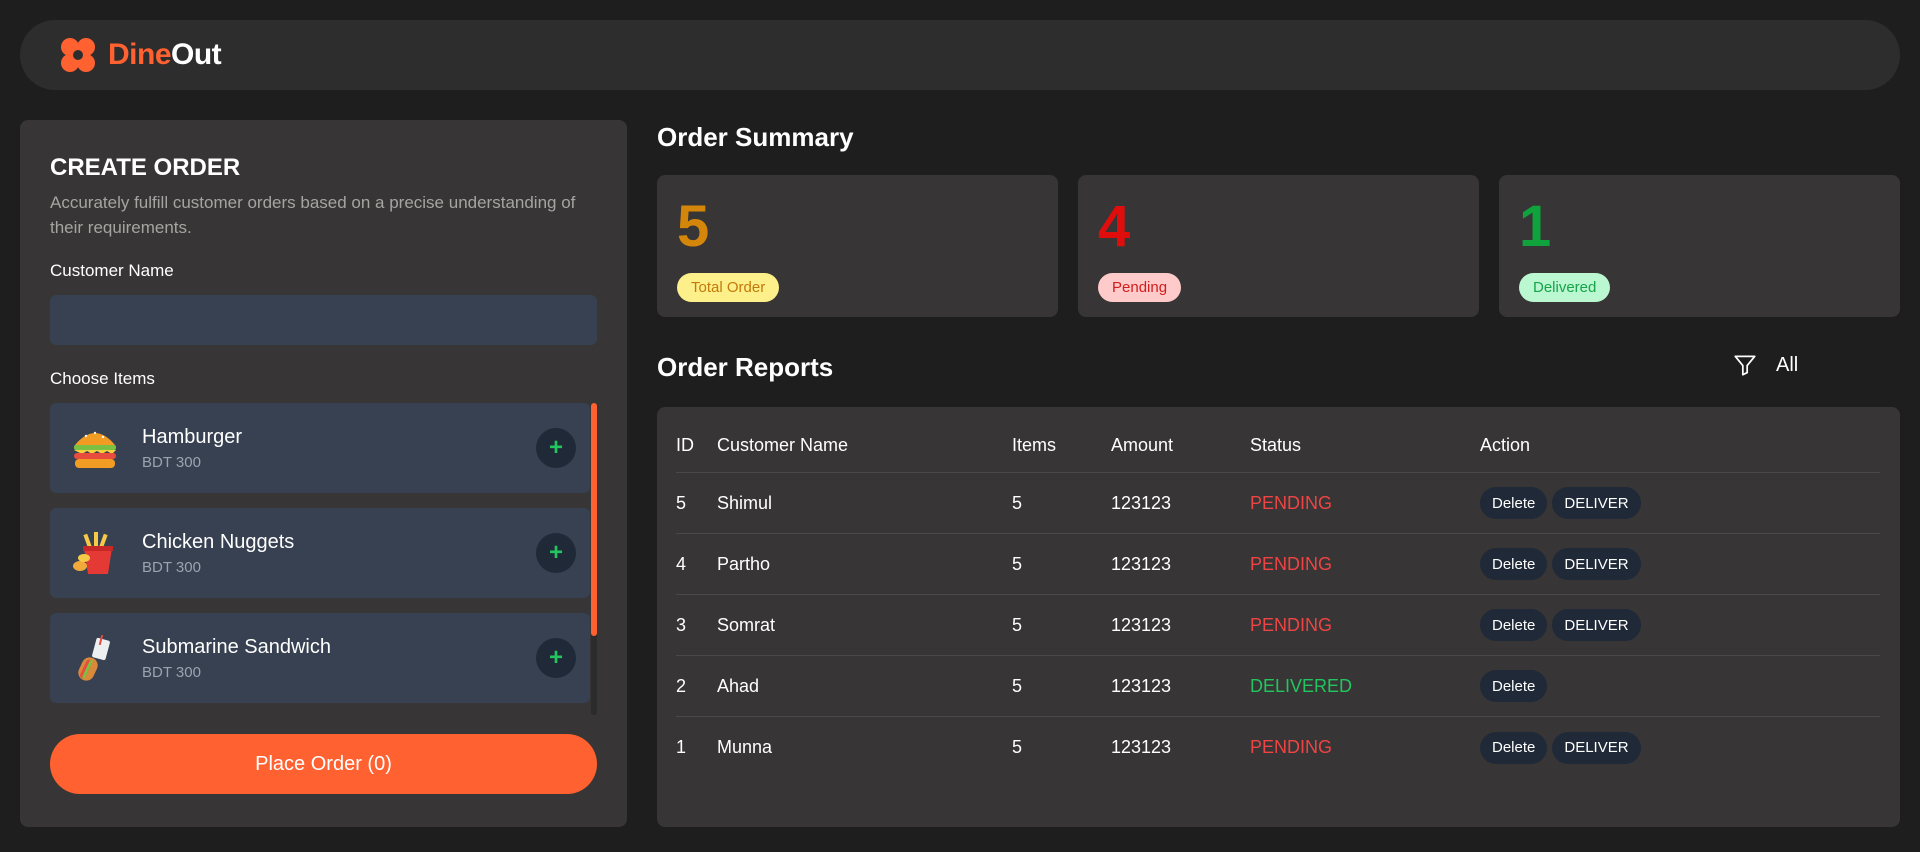 The height and width of the screenshot is (852, 1920). Describe the element at coordinates (960, 55) in the screenshot. I see `top-navbar: DineOut` at that location.